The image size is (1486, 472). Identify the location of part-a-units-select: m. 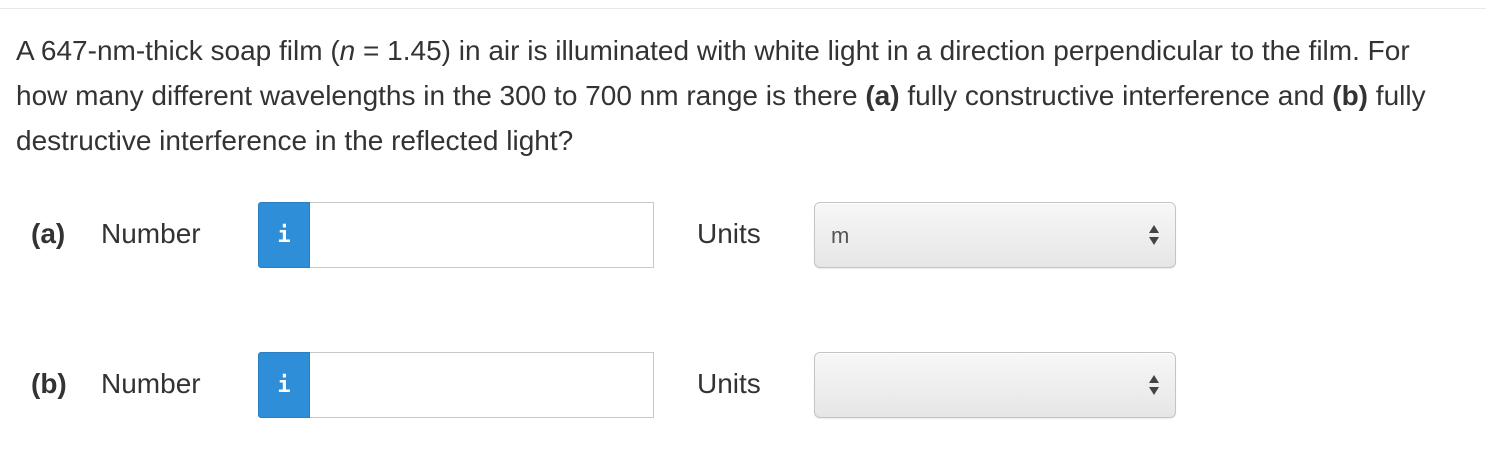
(995, 235).